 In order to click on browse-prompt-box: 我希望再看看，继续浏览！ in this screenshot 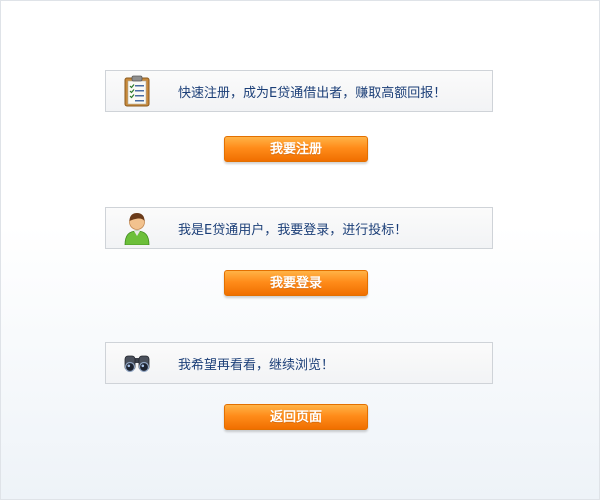, I will do `click(299, 363)`.